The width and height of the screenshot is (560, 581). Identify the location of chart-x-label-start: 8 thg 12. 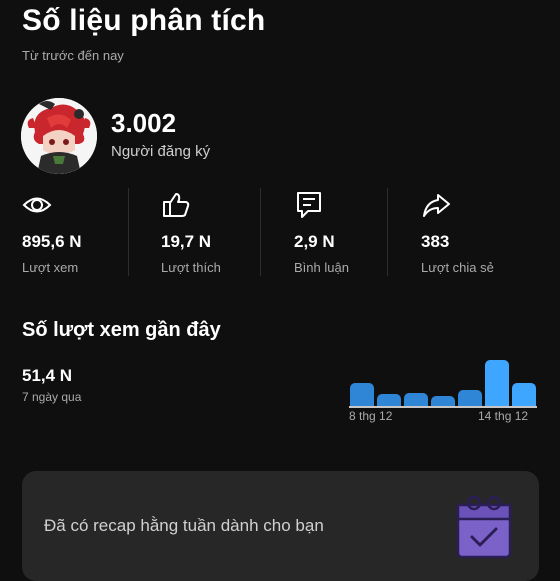
(371, 416).